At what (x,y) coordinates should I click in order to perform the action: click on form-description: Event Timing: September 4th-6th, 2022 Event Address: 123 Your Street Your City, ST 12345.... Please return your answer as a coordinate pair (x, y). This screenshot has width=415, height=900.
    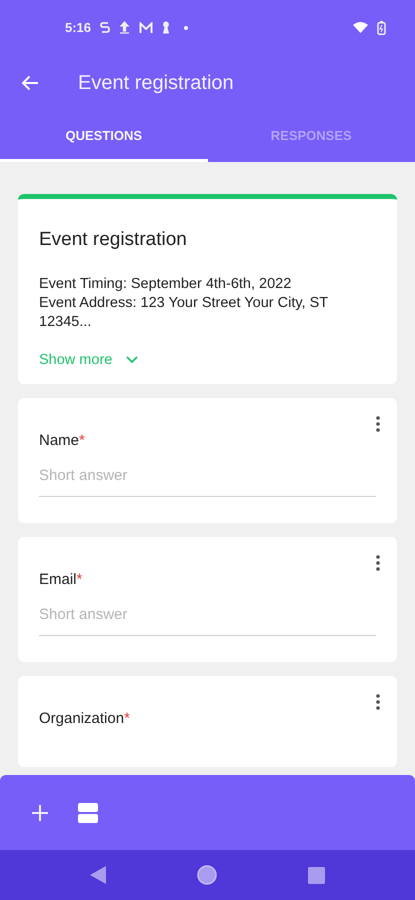
    Looking at the image, I should click on (184, 303).